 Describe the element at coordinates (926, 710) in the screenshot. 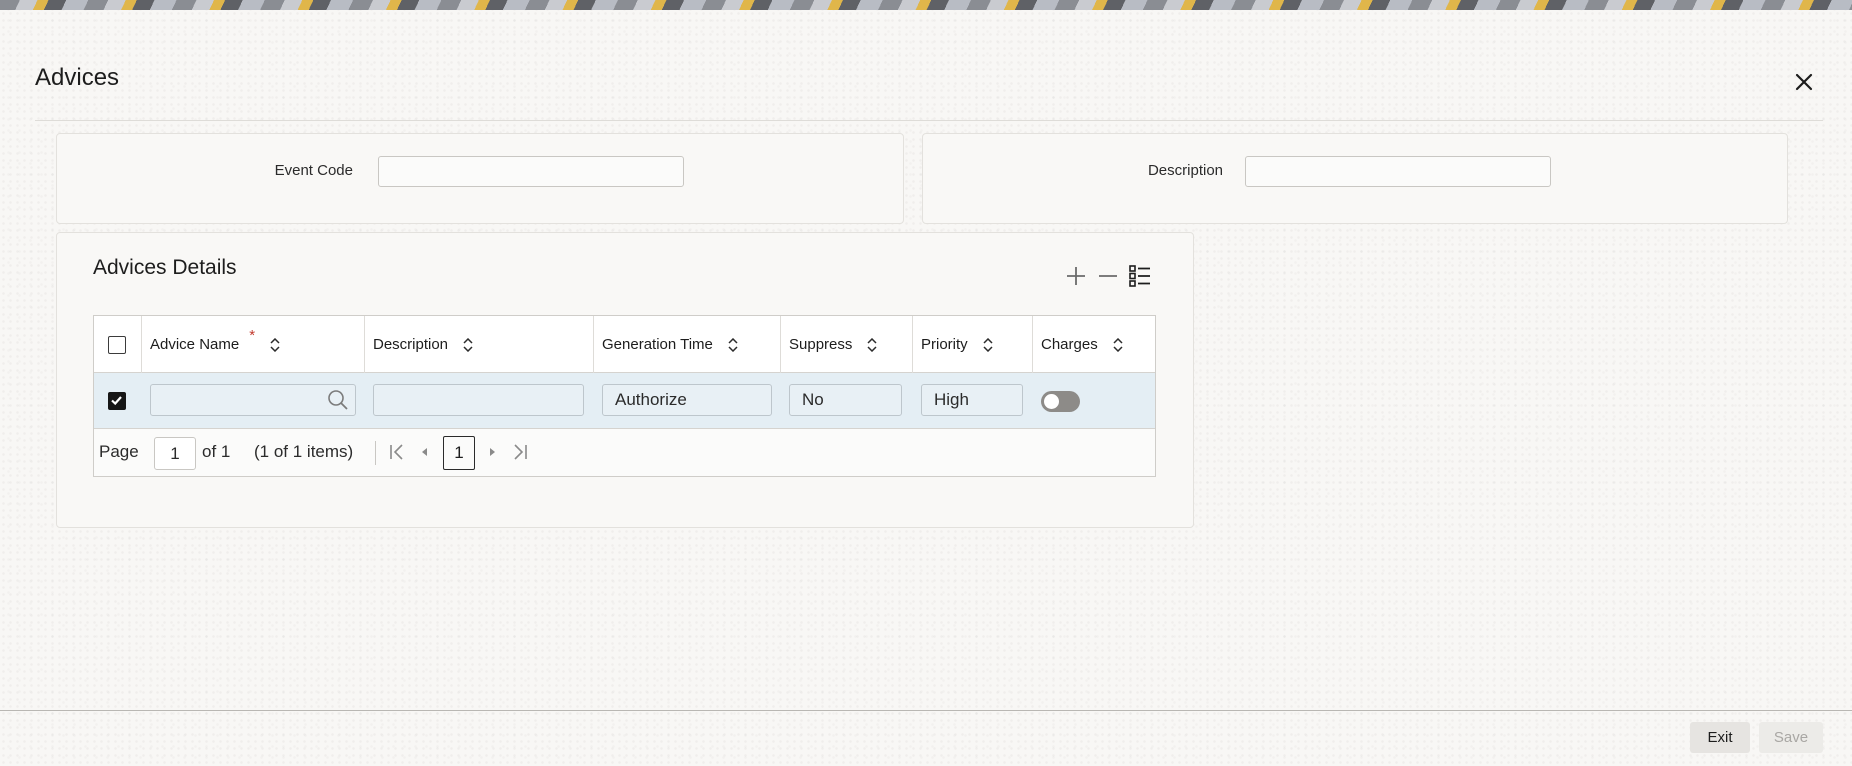

I see `footer-divider` at that location.